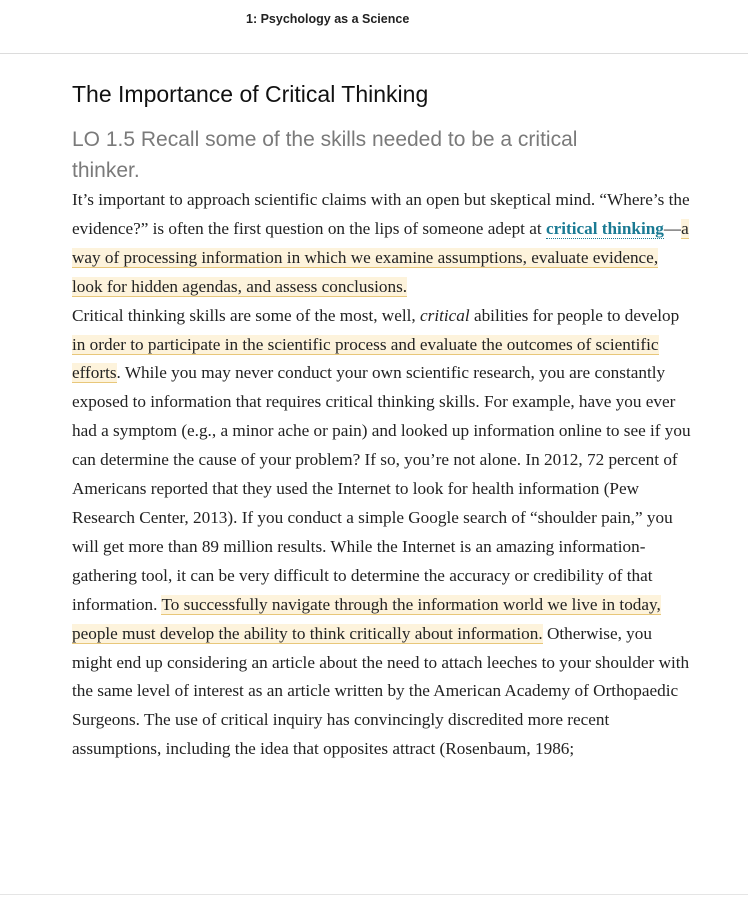  I want to click on bottom-divider, so click(374, 894).